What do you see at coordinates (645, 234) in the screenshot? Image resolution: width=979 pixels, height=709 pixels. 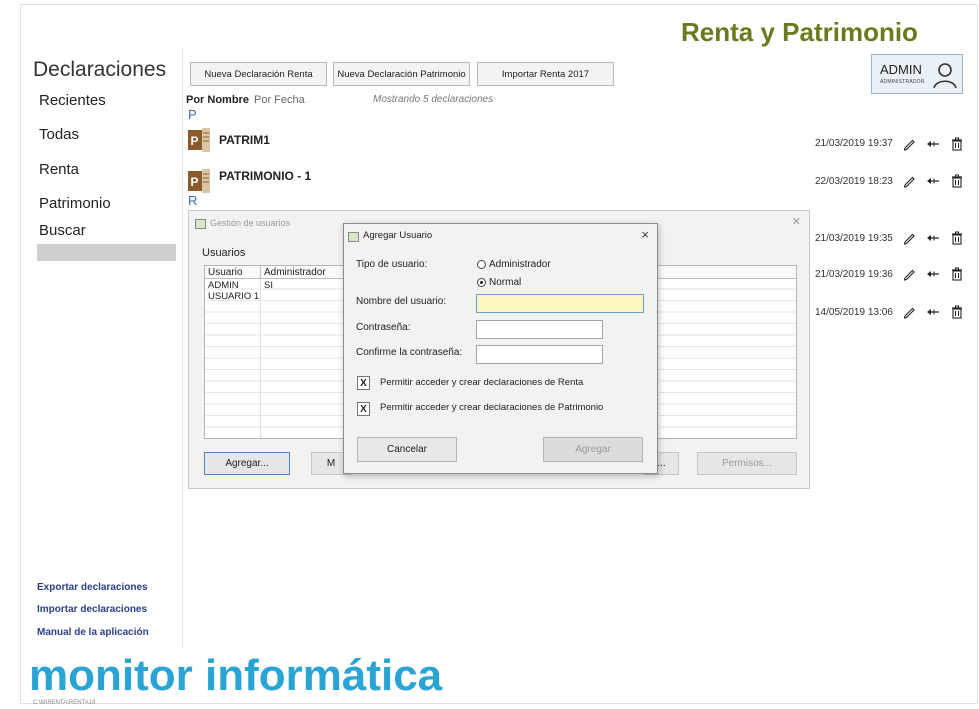 I see `close-icon: ×` at bounding box center [645, 234].